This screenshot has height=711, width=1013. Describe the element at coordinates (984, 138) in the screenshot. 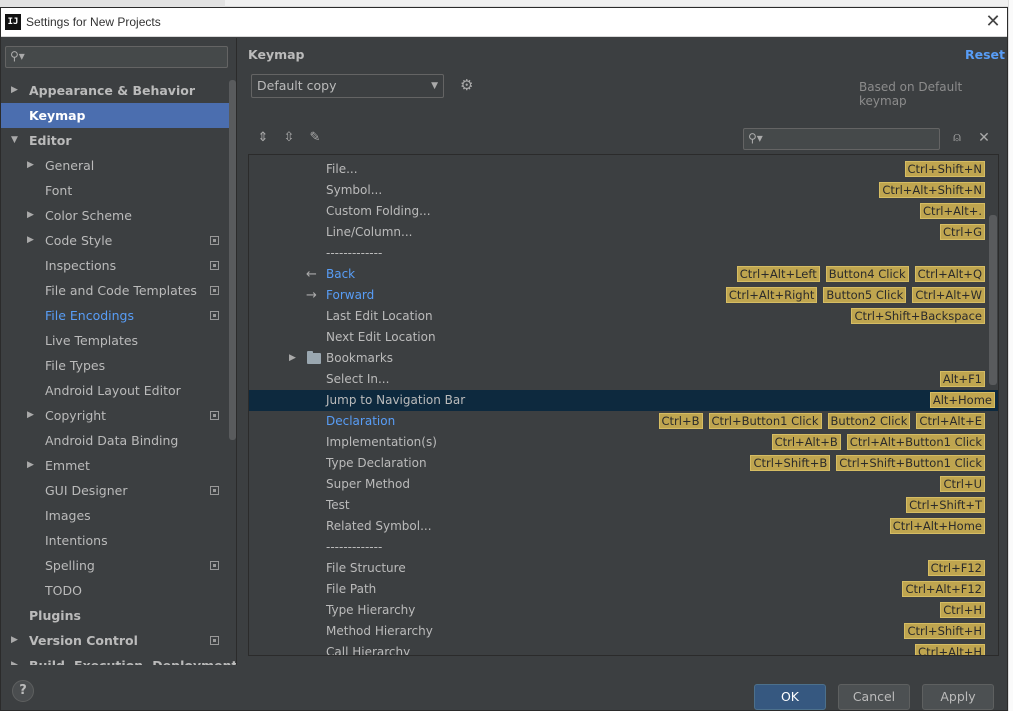

I see `clear-filter-icon: ✕` at that location.